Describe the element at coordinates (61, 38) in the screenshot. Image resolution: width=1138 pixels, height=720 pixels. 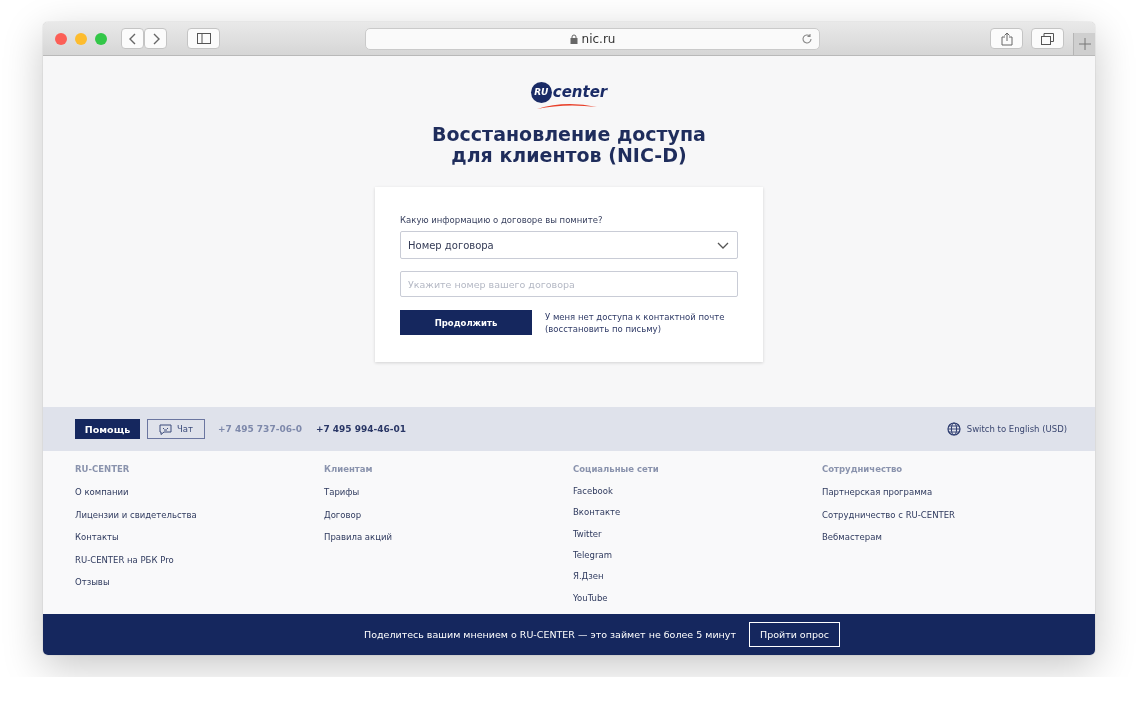
I see `close-icon` at that location.